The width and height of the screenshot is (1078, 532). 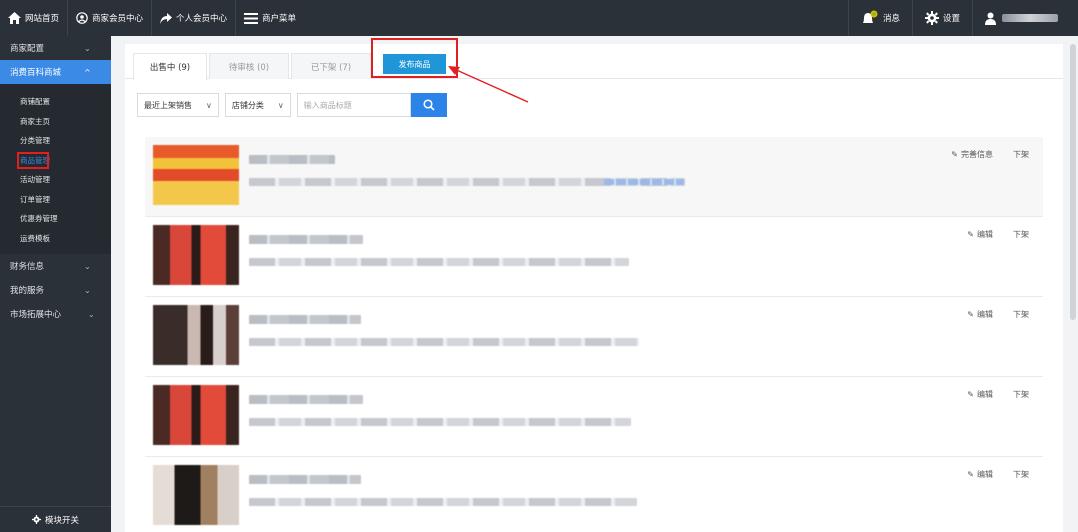 What do you see at coordinates (55, 122) in the screenshot?
I see `sidebar-subitem-merchant-home: 商家主页` at bounding box center [55, 122].